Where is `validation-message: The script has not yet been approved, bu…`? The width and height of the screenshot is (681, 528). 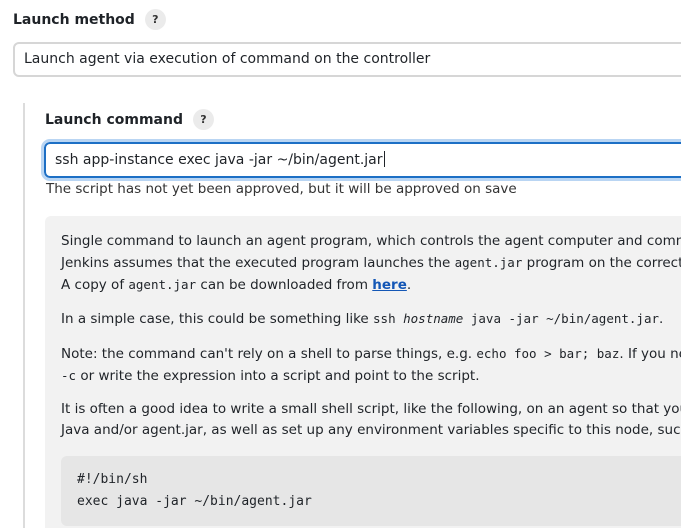 validation-message: The script has not yet been approved, bu… is located at coordinates (281, 189).